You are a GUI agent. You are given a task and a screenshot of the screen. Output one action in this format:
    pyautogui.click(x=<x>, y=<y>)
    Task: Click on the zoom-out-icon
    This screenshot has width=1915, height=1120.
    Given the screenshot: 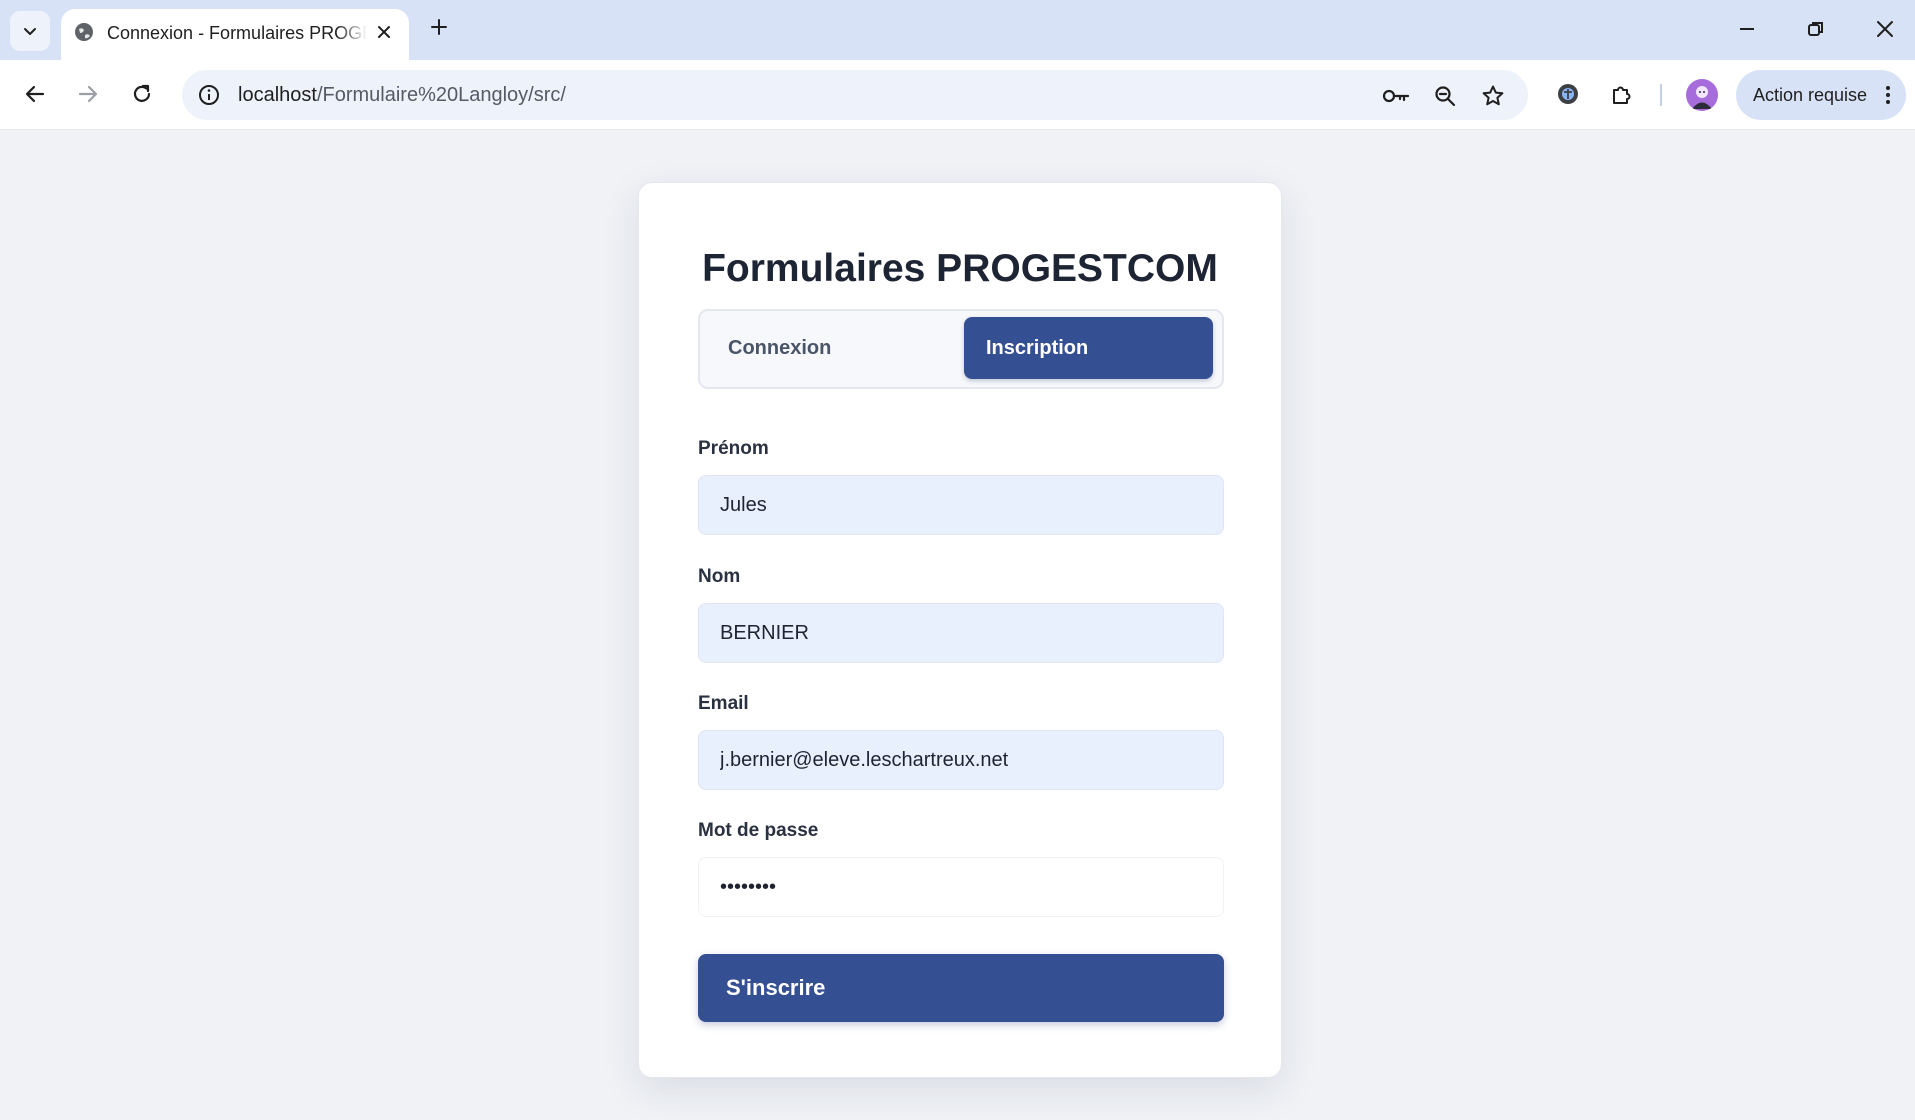 What is the action you would take?
    pyautogui.click(x=1445, y=96)
    